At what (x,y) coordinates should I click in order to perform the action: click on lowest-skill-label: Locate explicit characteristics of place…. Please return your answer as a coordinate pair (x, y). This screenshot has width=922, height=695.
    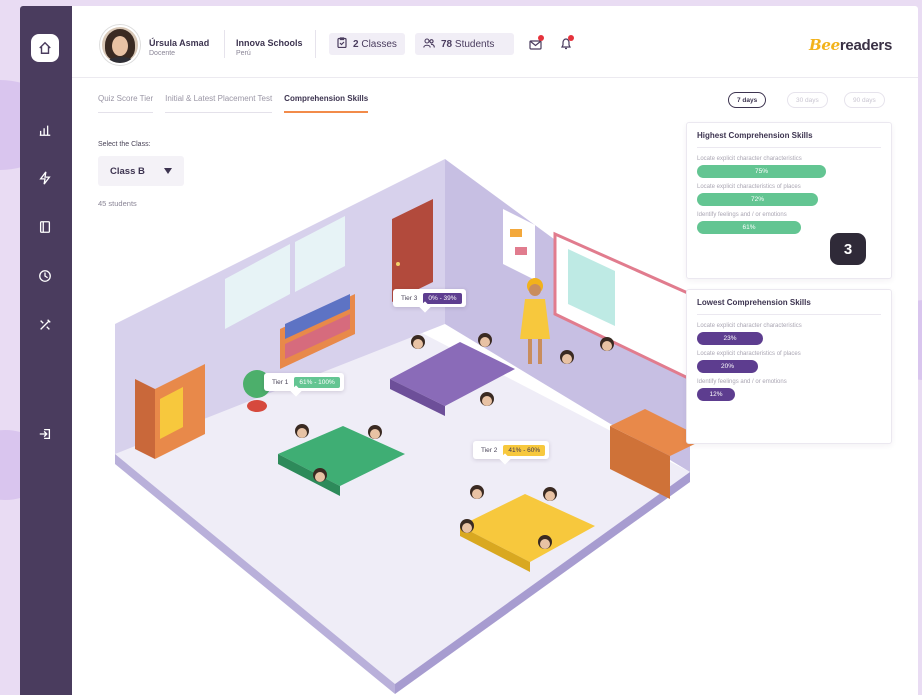
    Looking at the image, I should click on (749, 354).